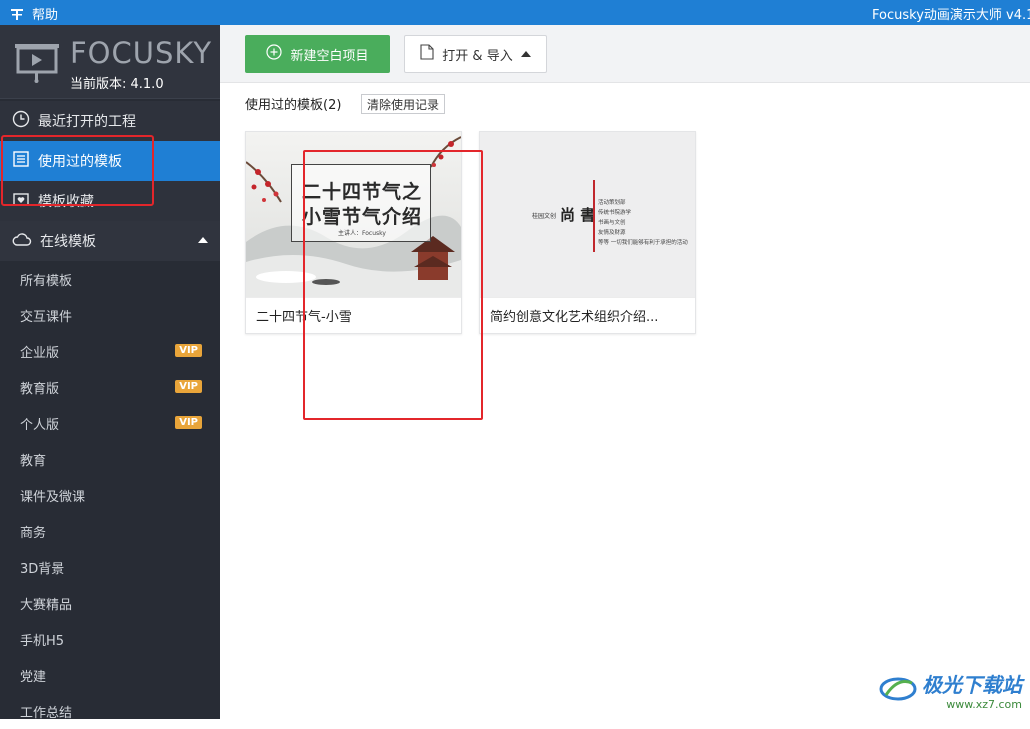  What do you see at coordinates (951, 15) in the screenshot?
I see `app-title: Focusky动画演示大师 v4.1` at bounding box center [951, 15].